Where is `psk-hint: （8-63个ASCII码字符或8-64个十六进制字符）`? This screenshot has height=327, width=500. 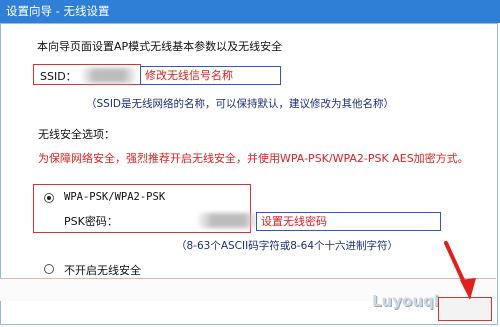
psk-hint: （8-63个ASCII码字符或8-64个十六进制字符） is located at coordinates (287, 246).